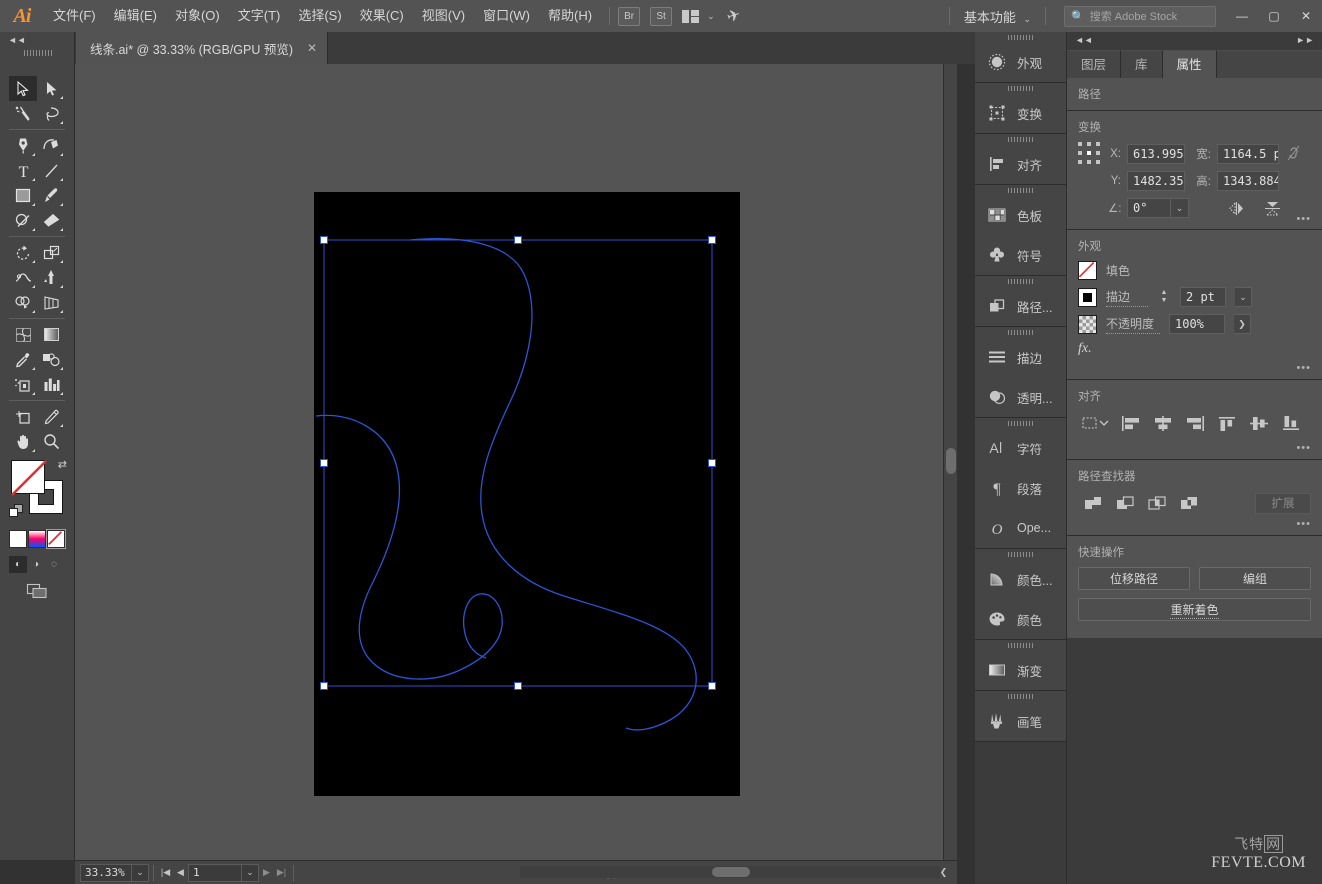  Describe the element at coordinates (1093, 503) in the screenshot. I see `unite-button` at that location.